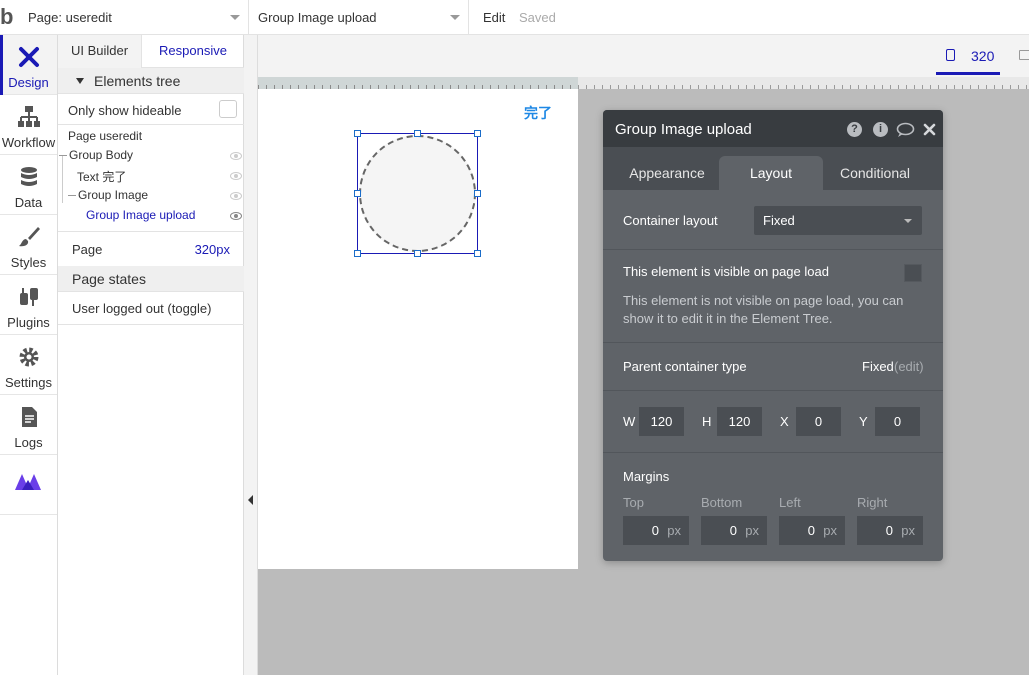  I want to click on nav-logs-label: Logs, so click(28, 442).